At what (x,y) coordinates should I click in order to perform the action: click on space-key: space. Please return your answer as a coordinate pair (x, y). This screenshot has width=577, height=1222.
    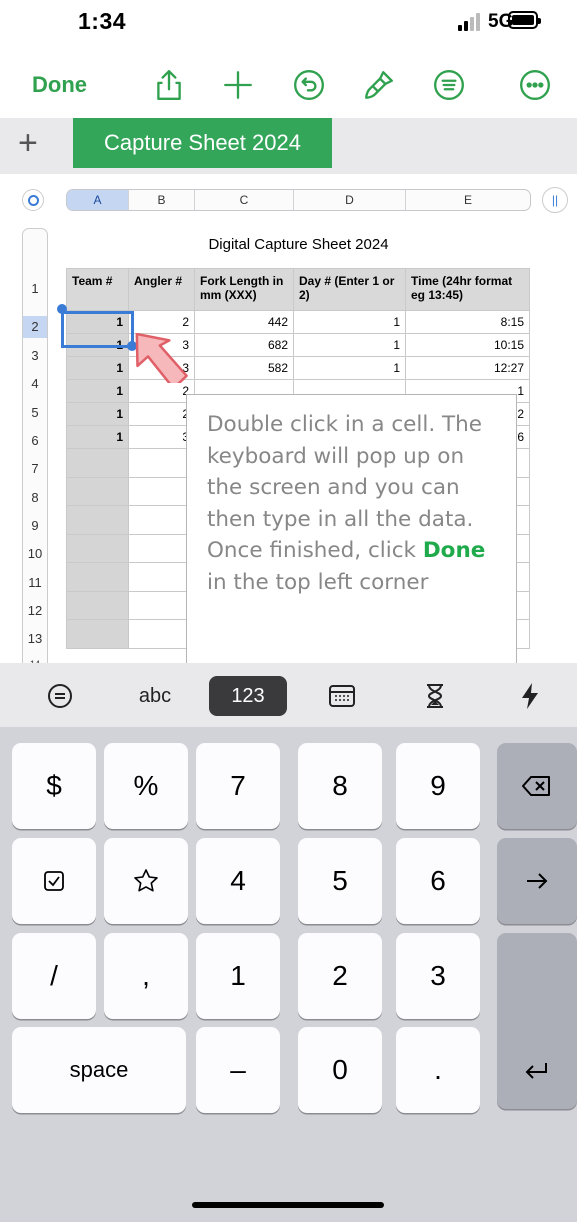
    Looking at the image, I should click on (99, 1070).